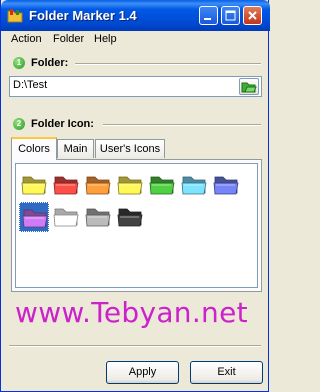 The height and width of the screenshot is (392, 320). Describe the element at coordinates (26, 39) in the screenshot. I see `menu-action: Action` at that location.